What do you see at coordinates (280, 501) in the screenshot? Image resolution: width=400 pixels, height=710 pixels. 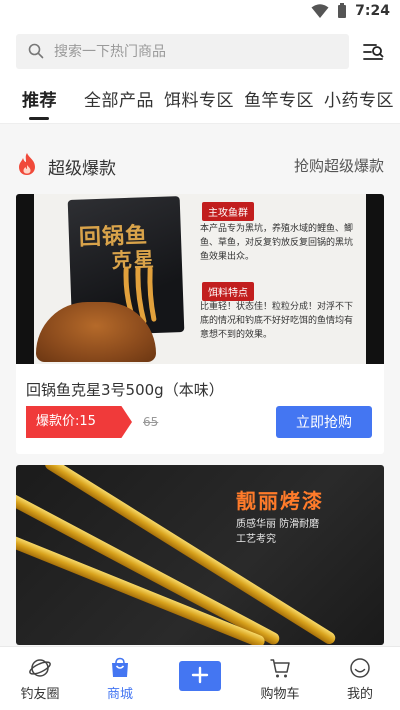 I see `rod-slogan: 靓丽烤漆` at bounding box center [280, 501].